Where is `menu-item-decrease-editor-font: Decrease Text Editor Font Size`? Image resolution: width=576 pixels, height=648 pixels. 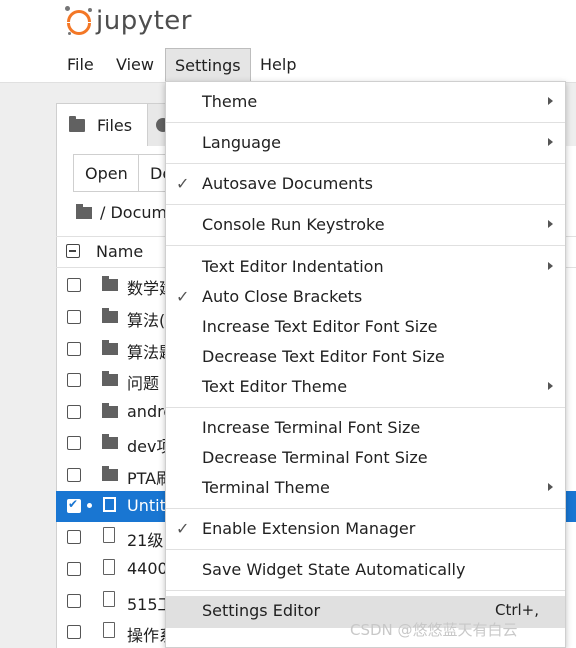
menu-item-decrease-editor-font: Decrease Text Editor Font Size is located at coordinates (365, 357).